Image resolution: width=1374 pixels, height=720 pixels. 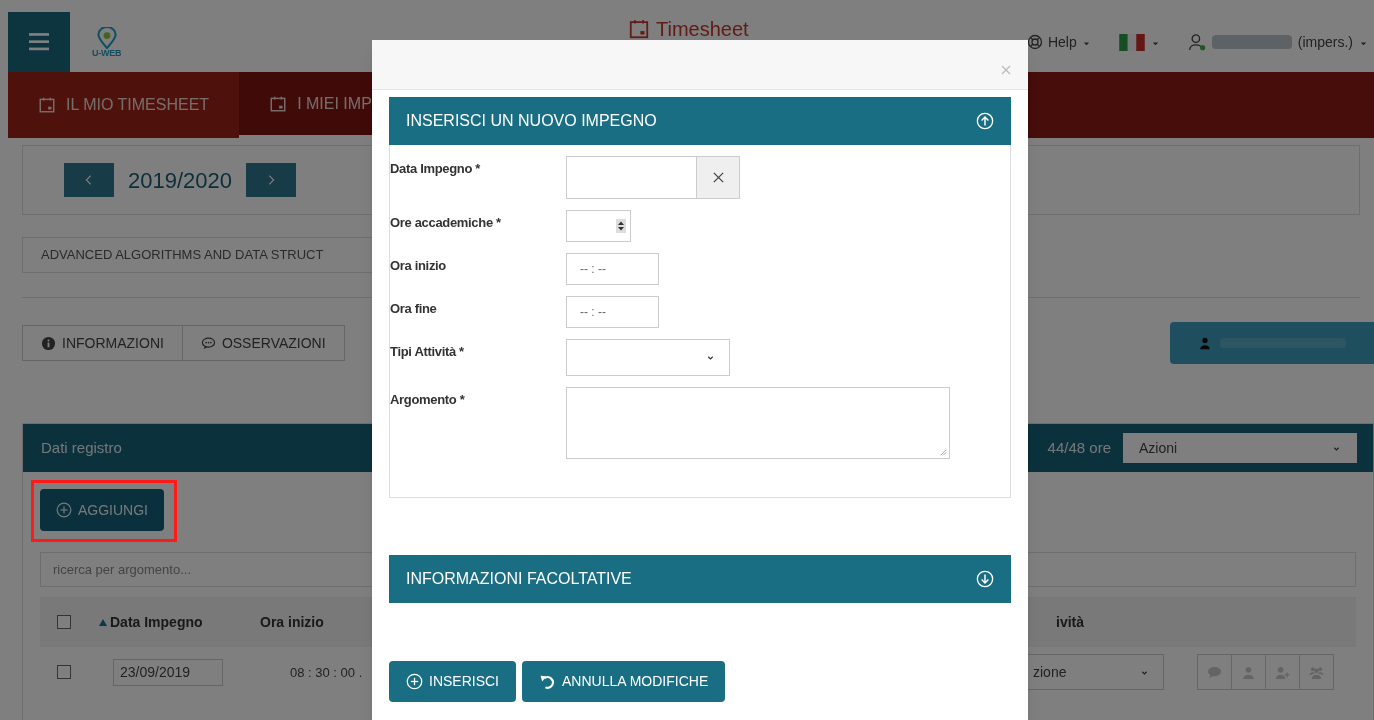 I want to click on field-label: Ora inizio, so click(x=418, y=266).